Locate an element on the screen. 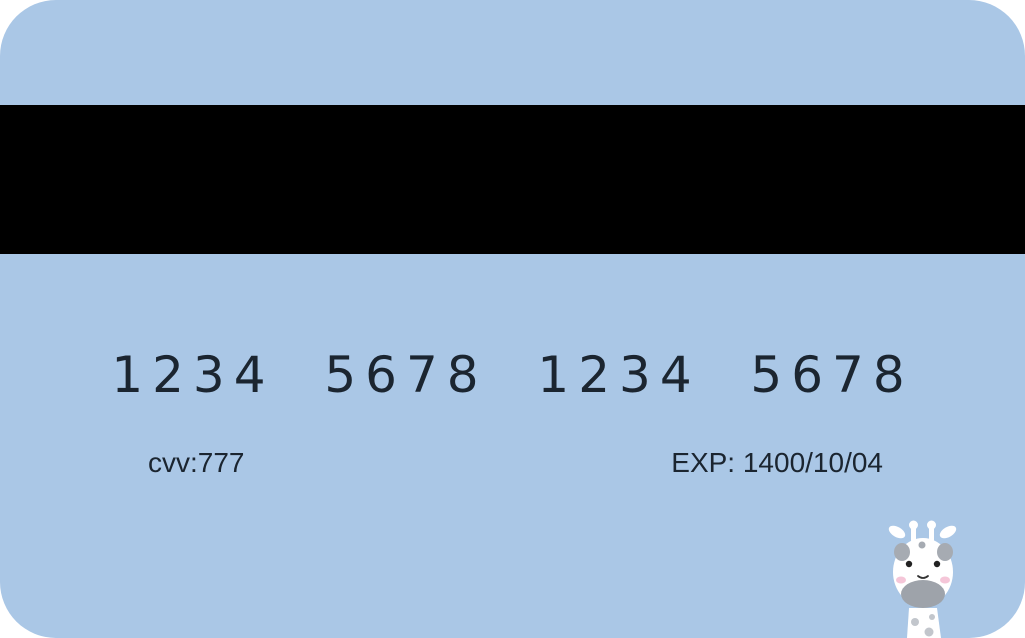  giraffe-icon is located at coordinates (922, 579).